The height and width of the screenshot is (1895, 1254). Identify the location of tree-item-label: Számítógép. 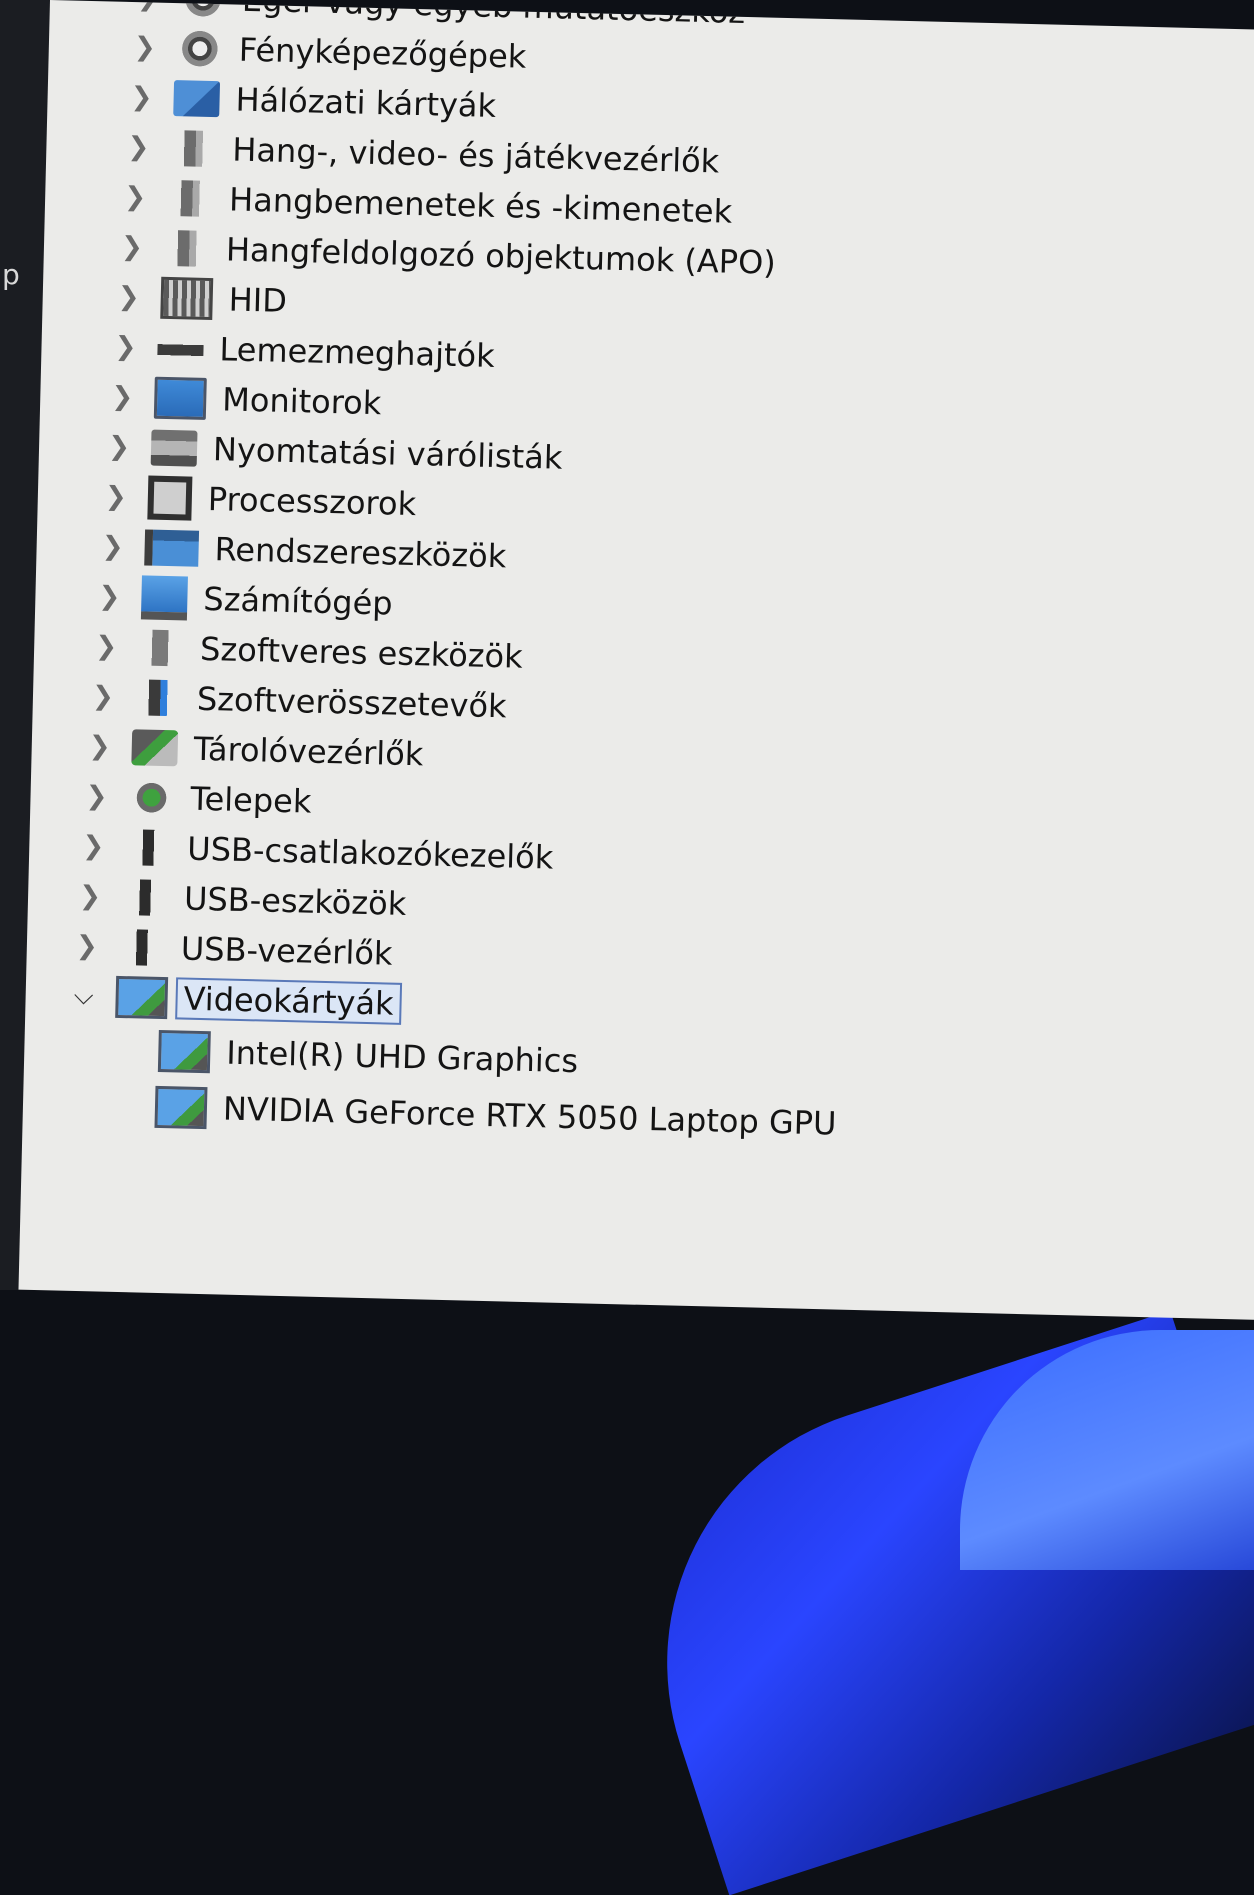
(298, 601).